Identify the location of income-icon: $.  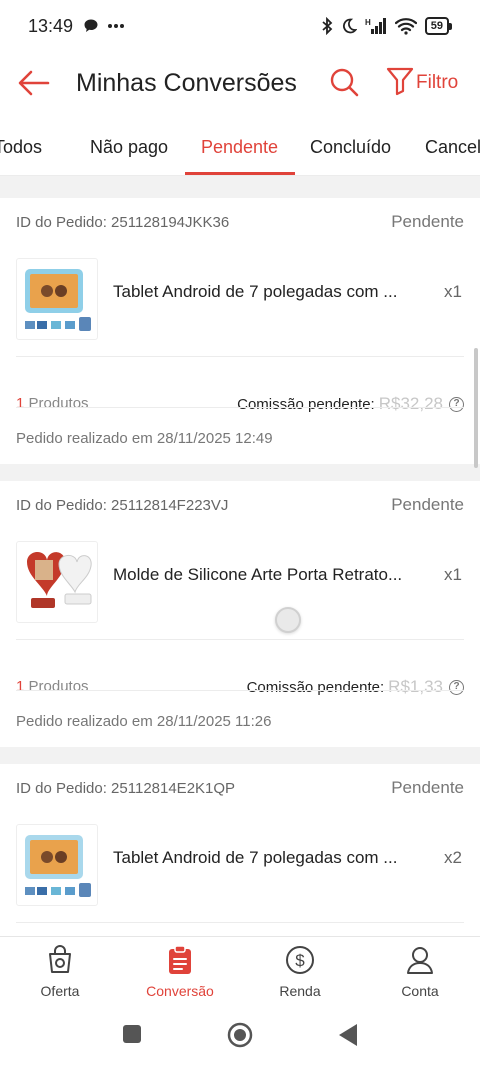
(300, 960).